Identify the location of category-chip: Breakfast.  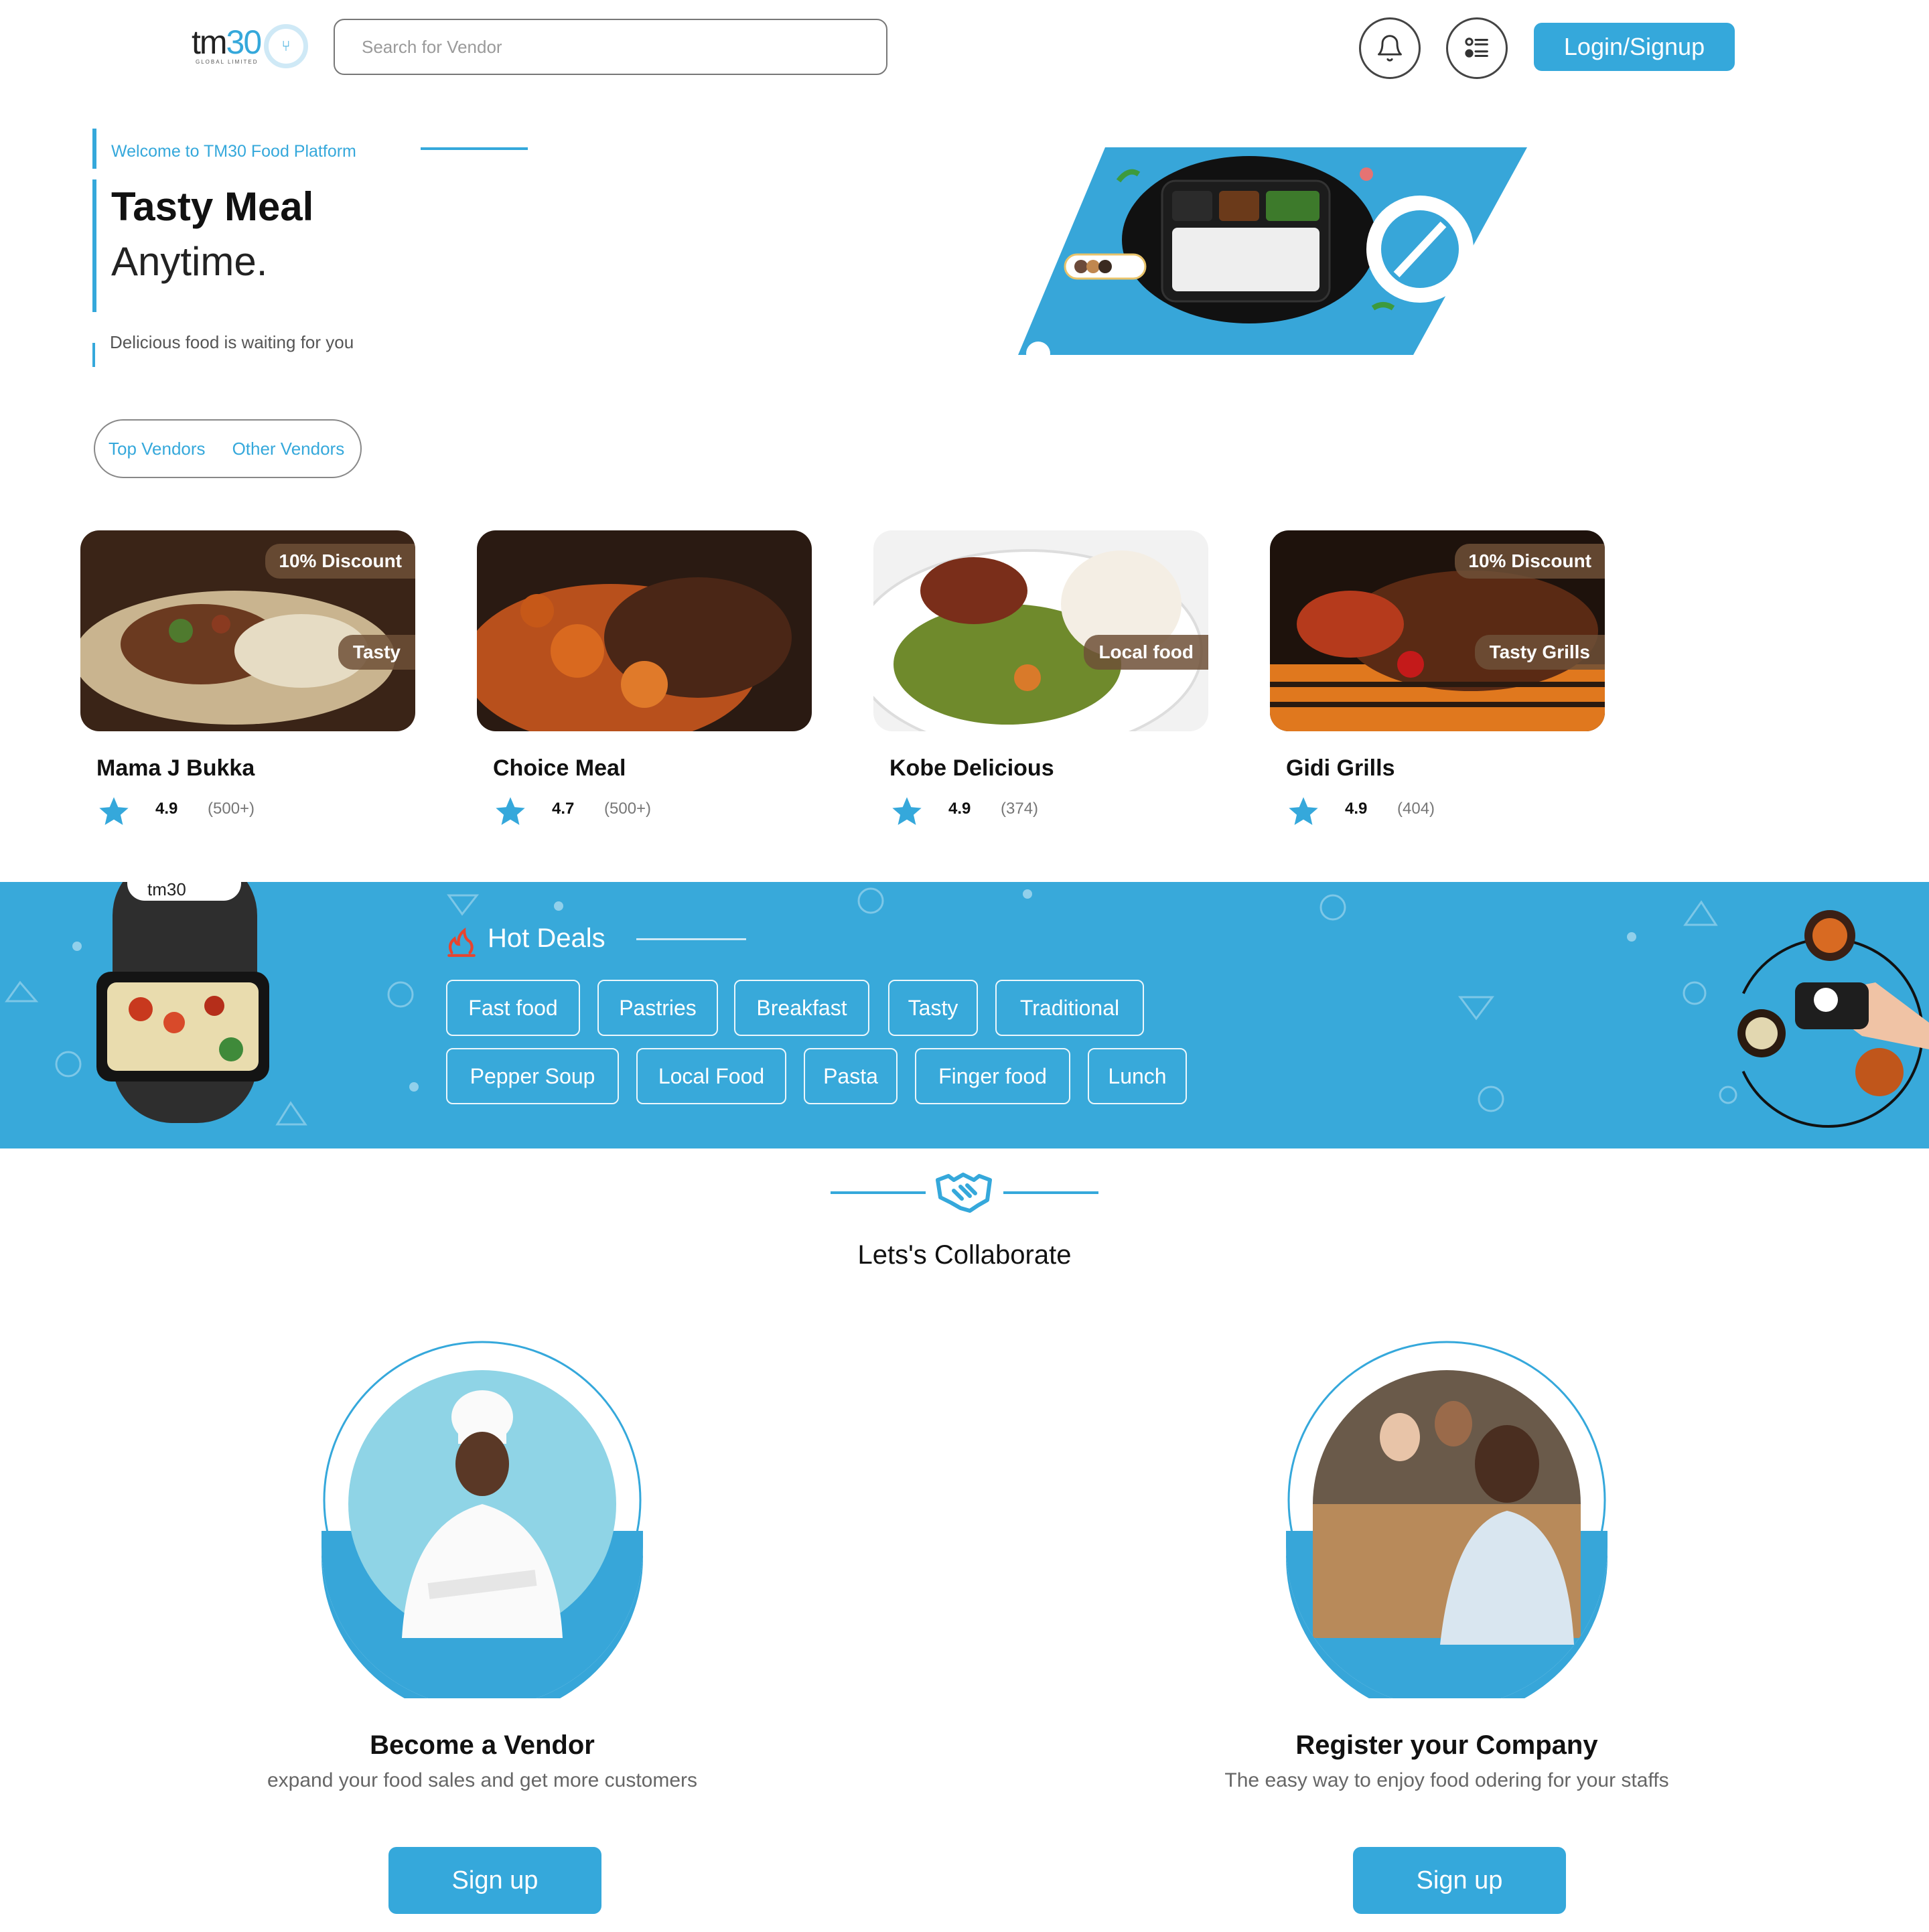
(801, 1008).